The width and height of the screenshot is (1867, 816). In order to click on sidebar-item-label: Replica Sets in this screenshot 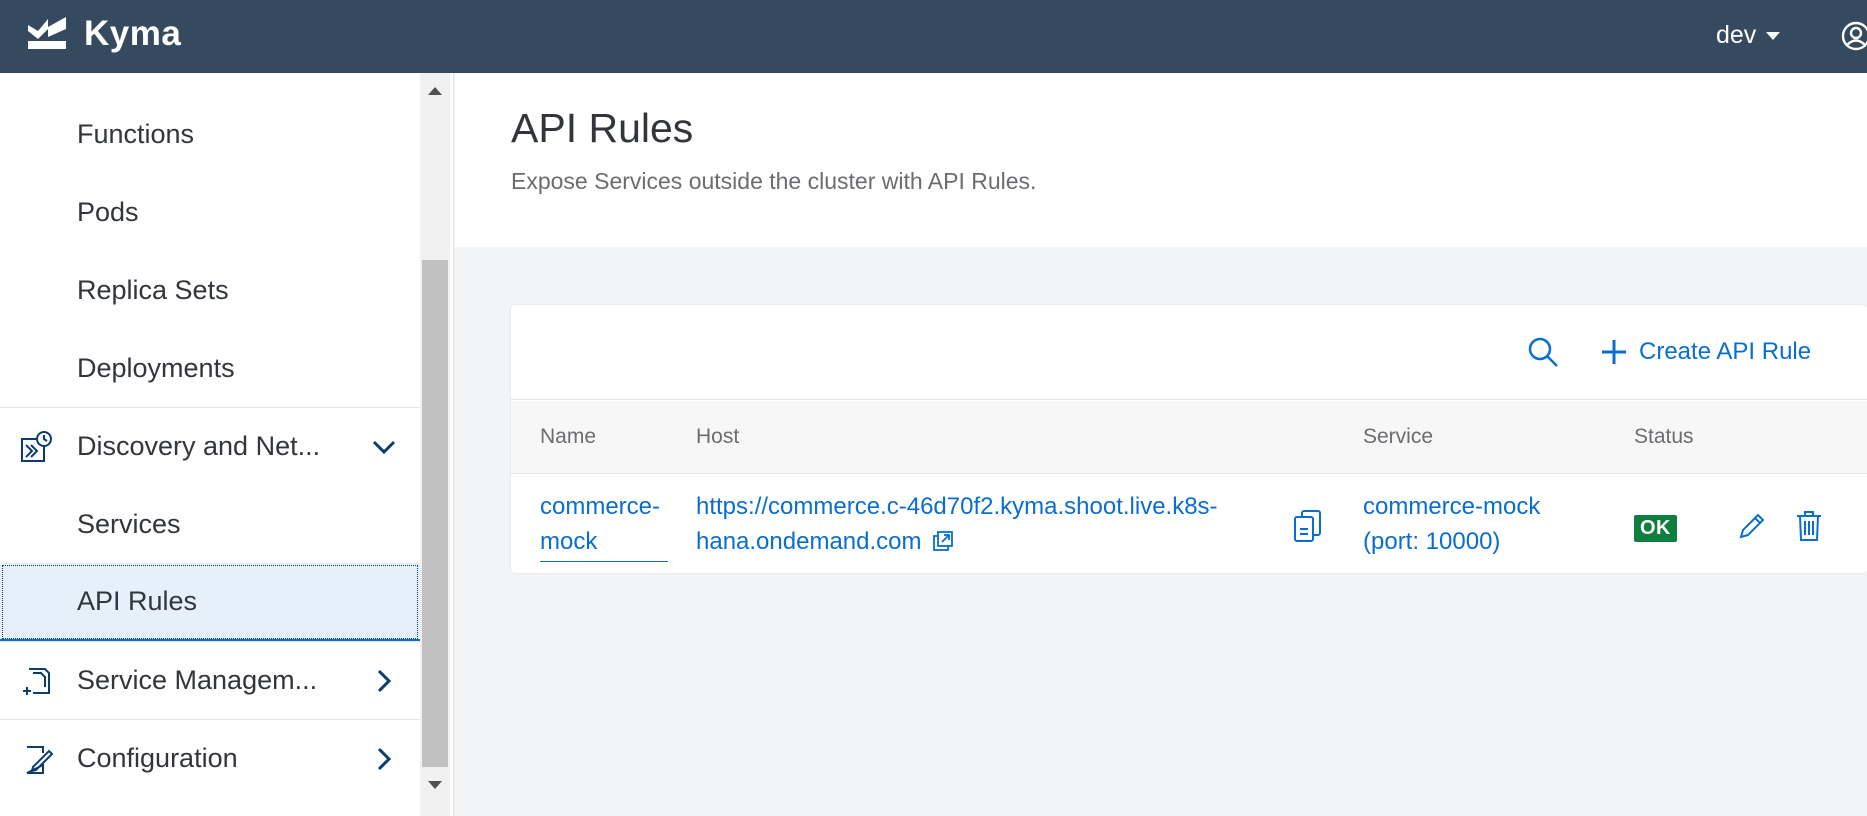, I will do `click(153, 289)`.